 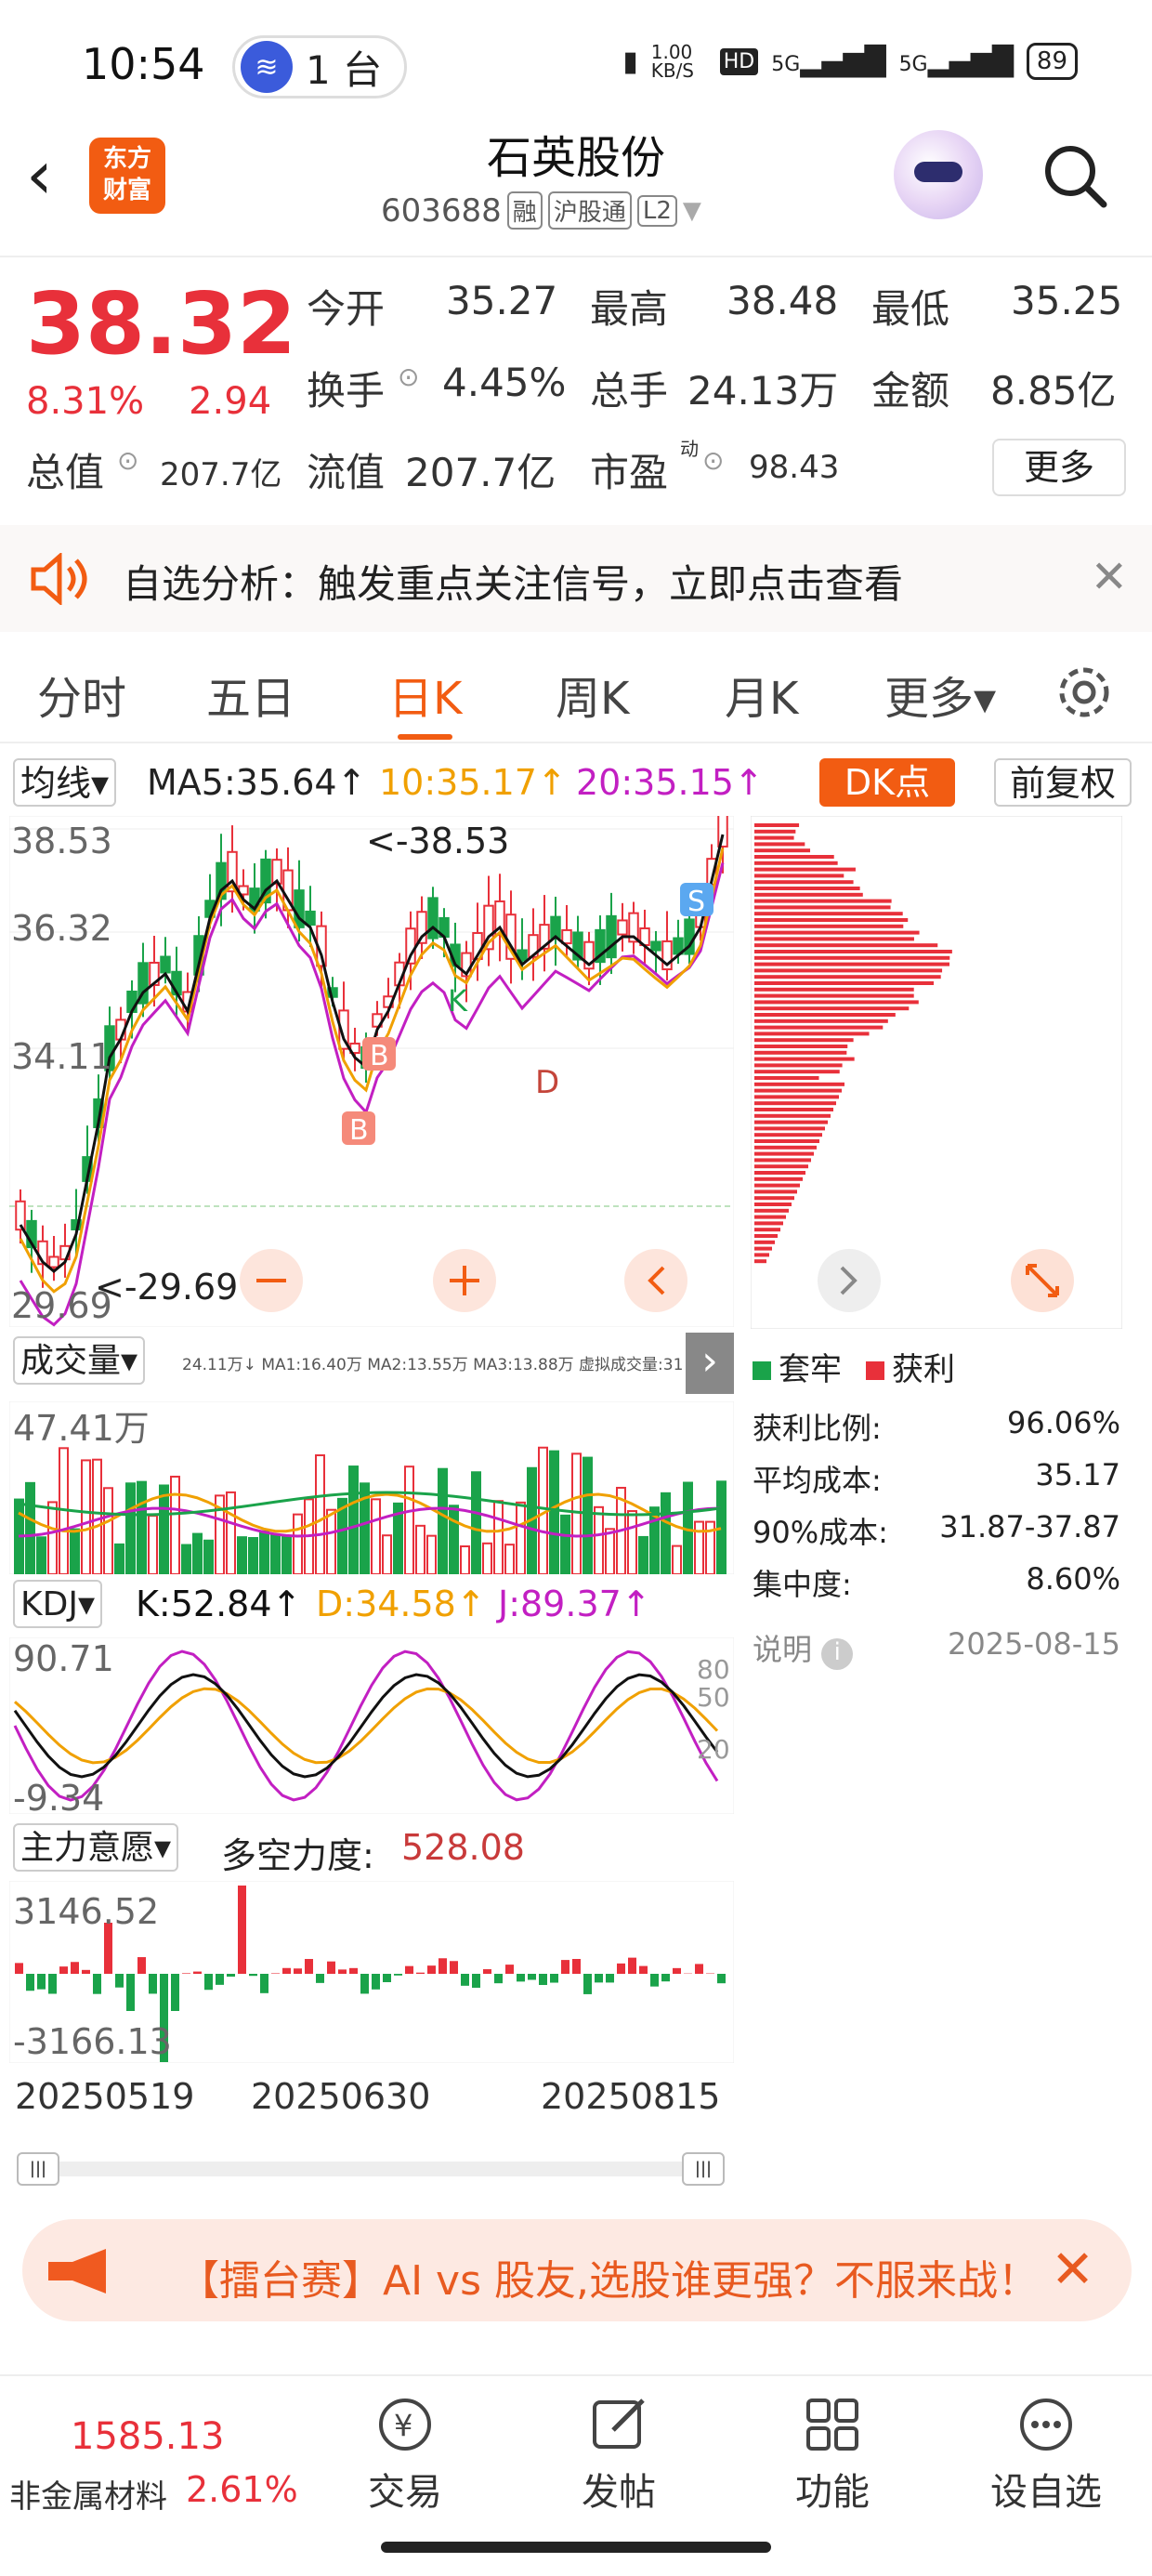 I want to click on ai-robot-avatar, so click(x=938, y=174).